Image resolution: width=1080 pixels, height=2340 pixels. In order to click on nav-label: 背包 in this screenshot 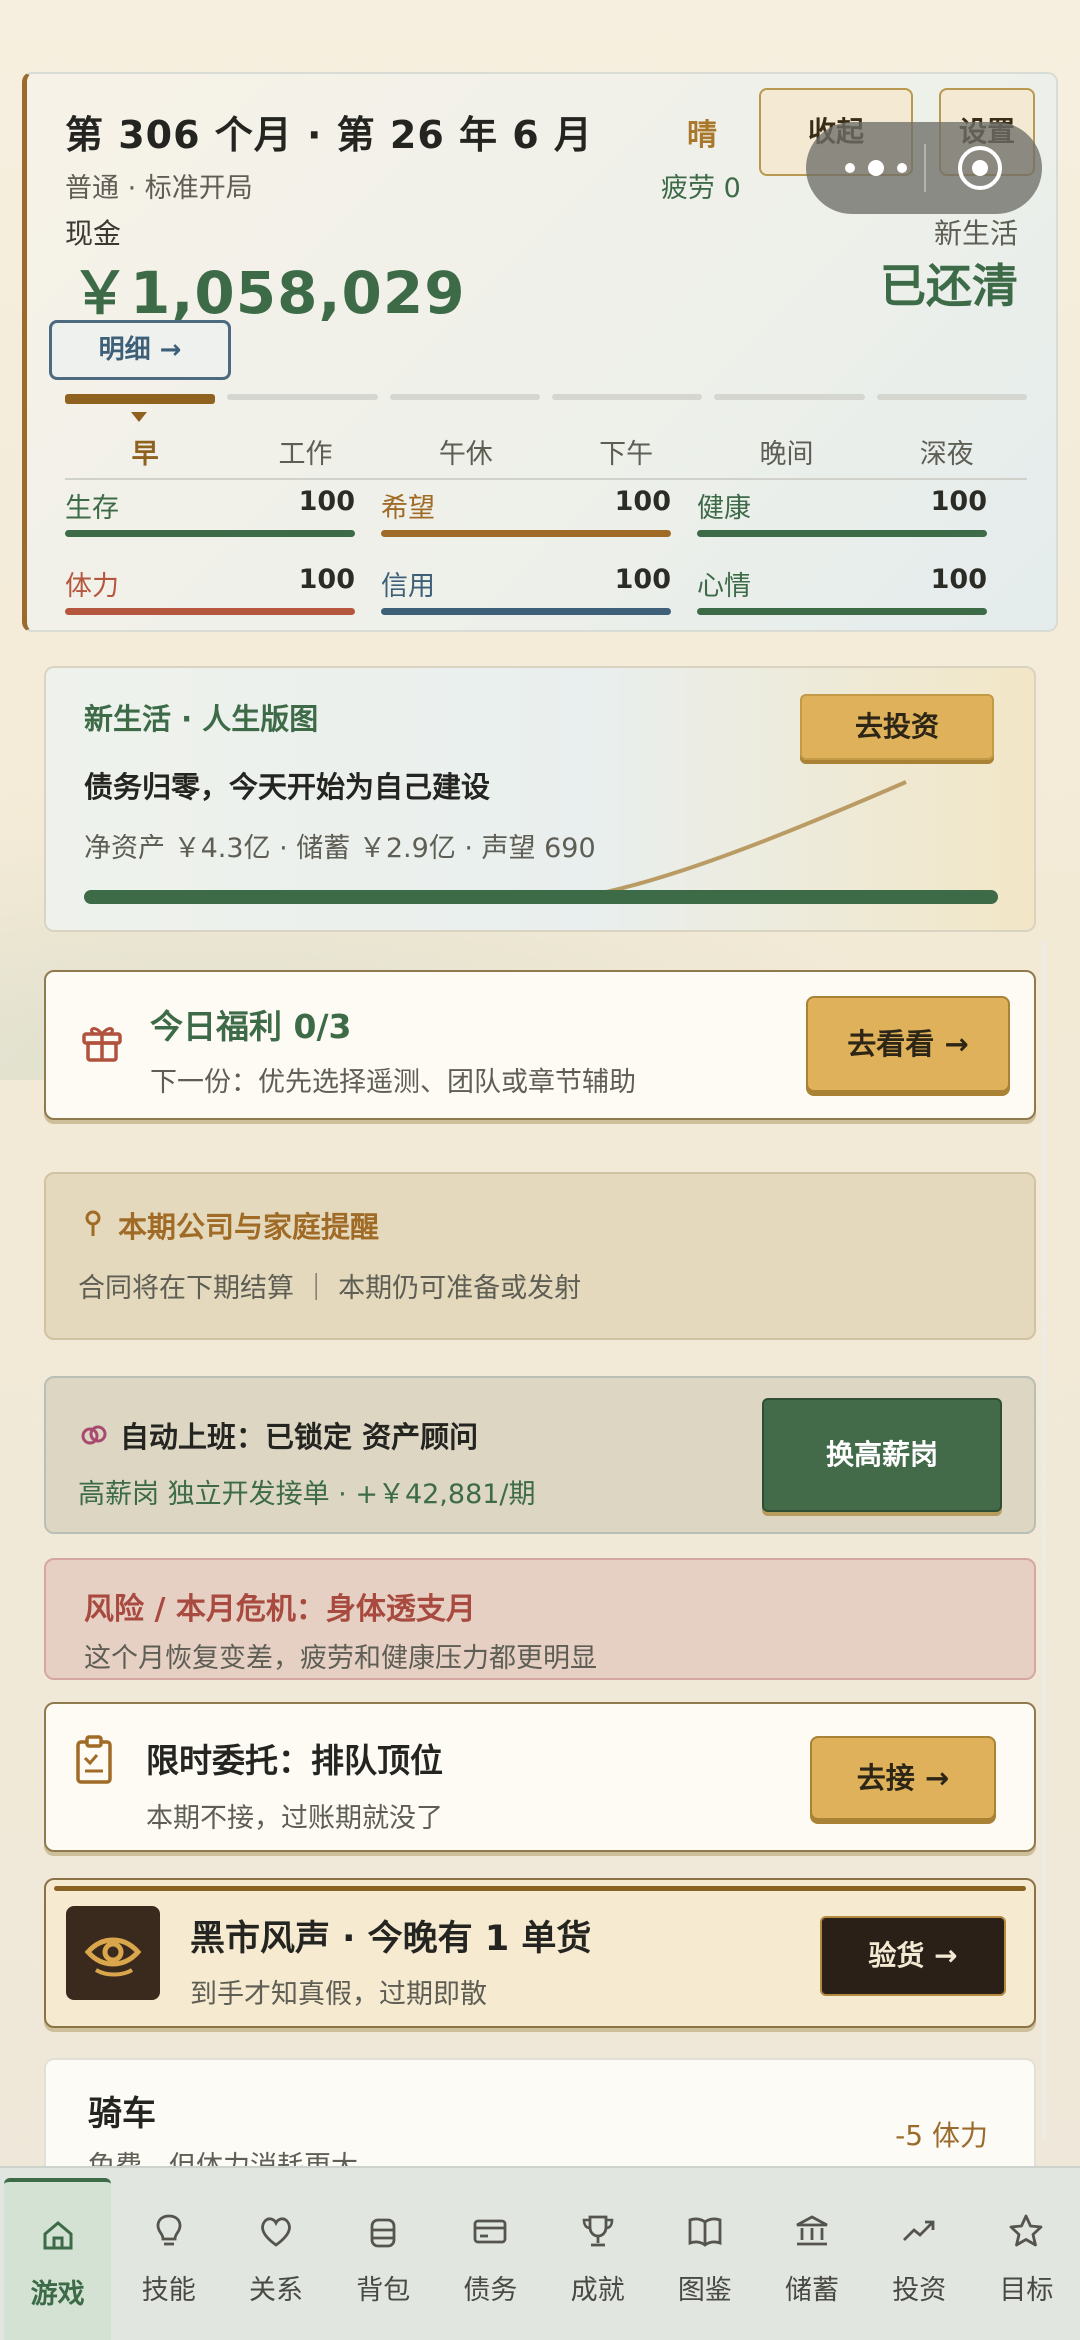, I will do `click(383, 2290)`.